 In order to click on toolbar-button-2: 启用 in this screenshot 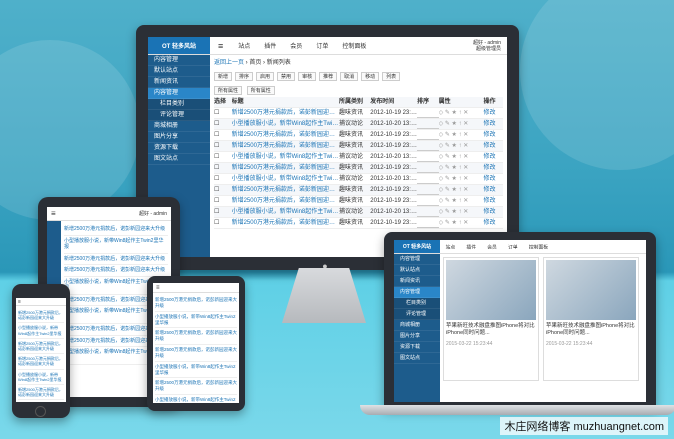, I will do `click(265, 76)`.